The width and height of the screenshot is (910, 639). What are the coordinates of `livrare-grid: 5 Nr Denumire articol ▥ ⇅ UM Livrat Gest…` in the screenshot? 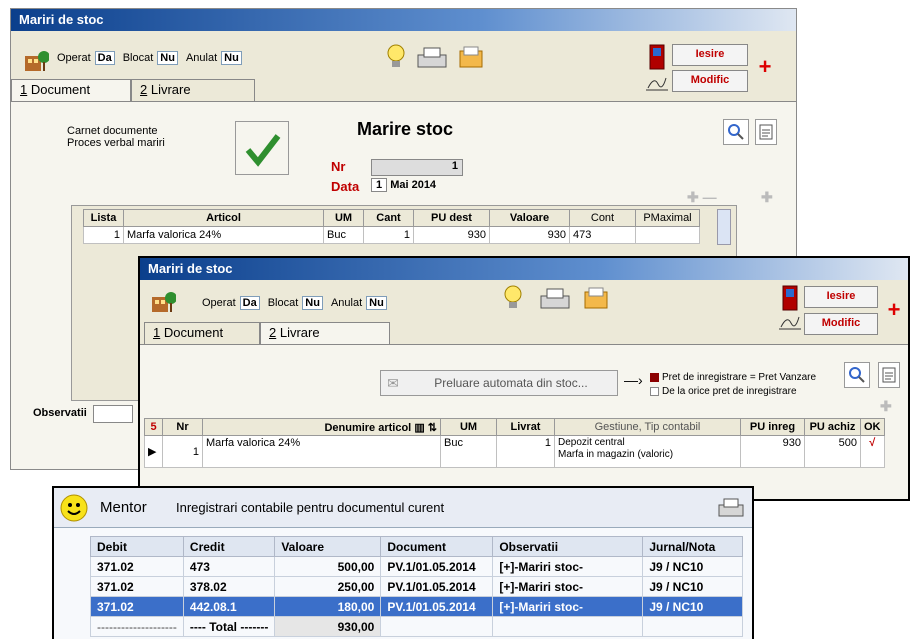 It's located at (514, 443).